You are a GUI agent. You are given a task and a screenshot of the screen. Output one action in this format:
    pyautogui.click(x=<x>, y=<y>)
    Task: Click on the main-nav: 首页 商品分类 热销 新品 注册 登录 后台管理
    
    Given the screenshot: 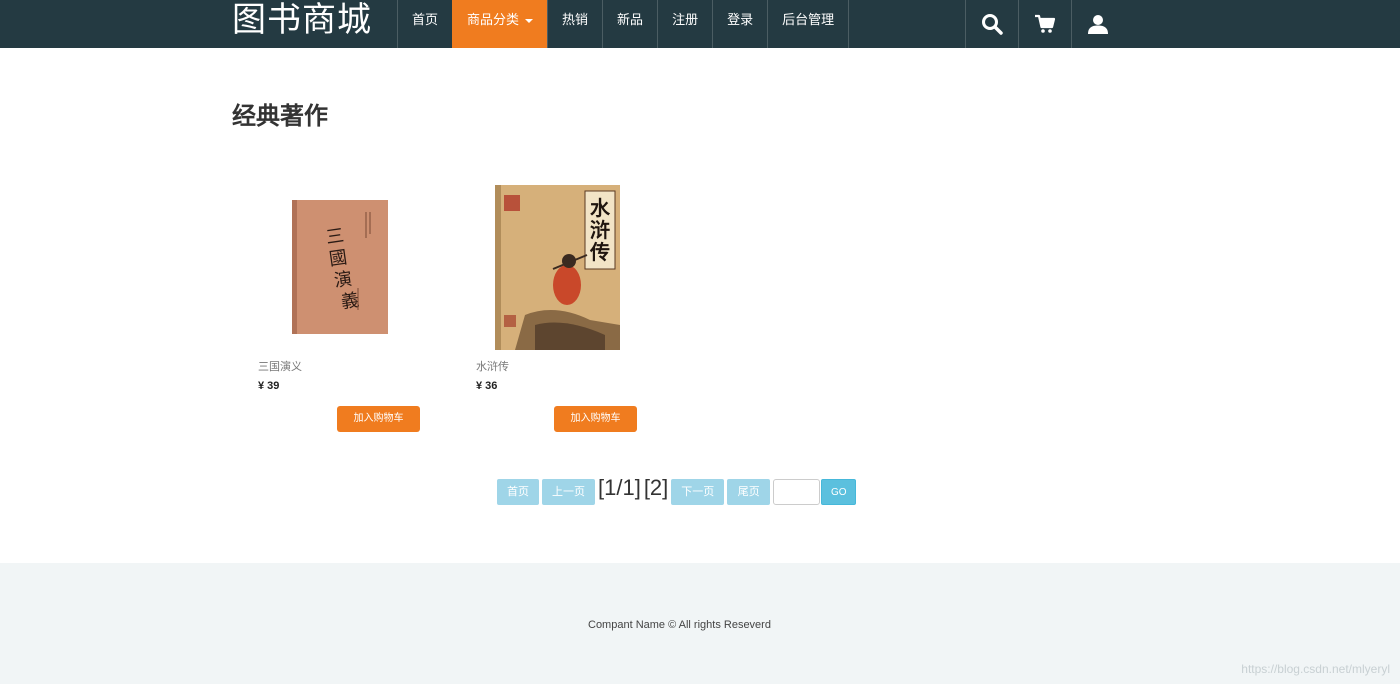 What is the action you would take?
    pyautogui.click(x=623, y=24)
    